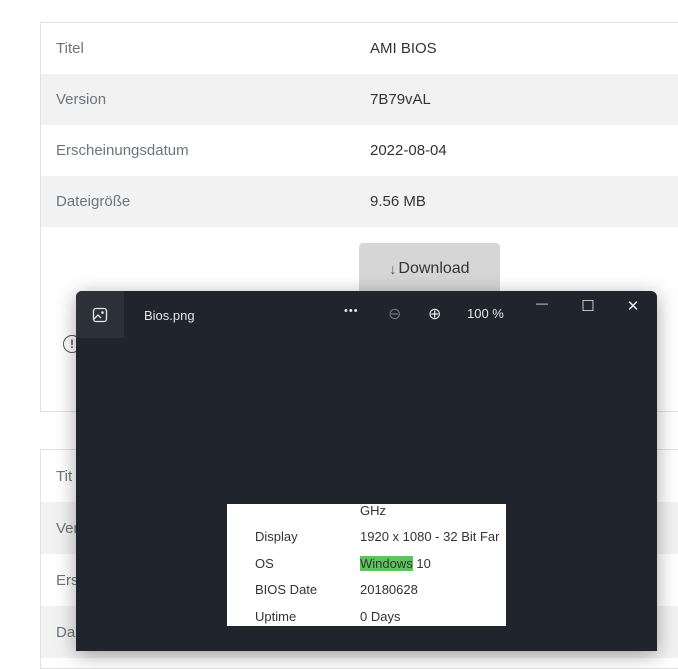 This screenshot has width=678, height=669. Describe the element at coordinates (359, 48) in the screenshot. I see `details-row-title: Titel AMI BIOS` at that location.